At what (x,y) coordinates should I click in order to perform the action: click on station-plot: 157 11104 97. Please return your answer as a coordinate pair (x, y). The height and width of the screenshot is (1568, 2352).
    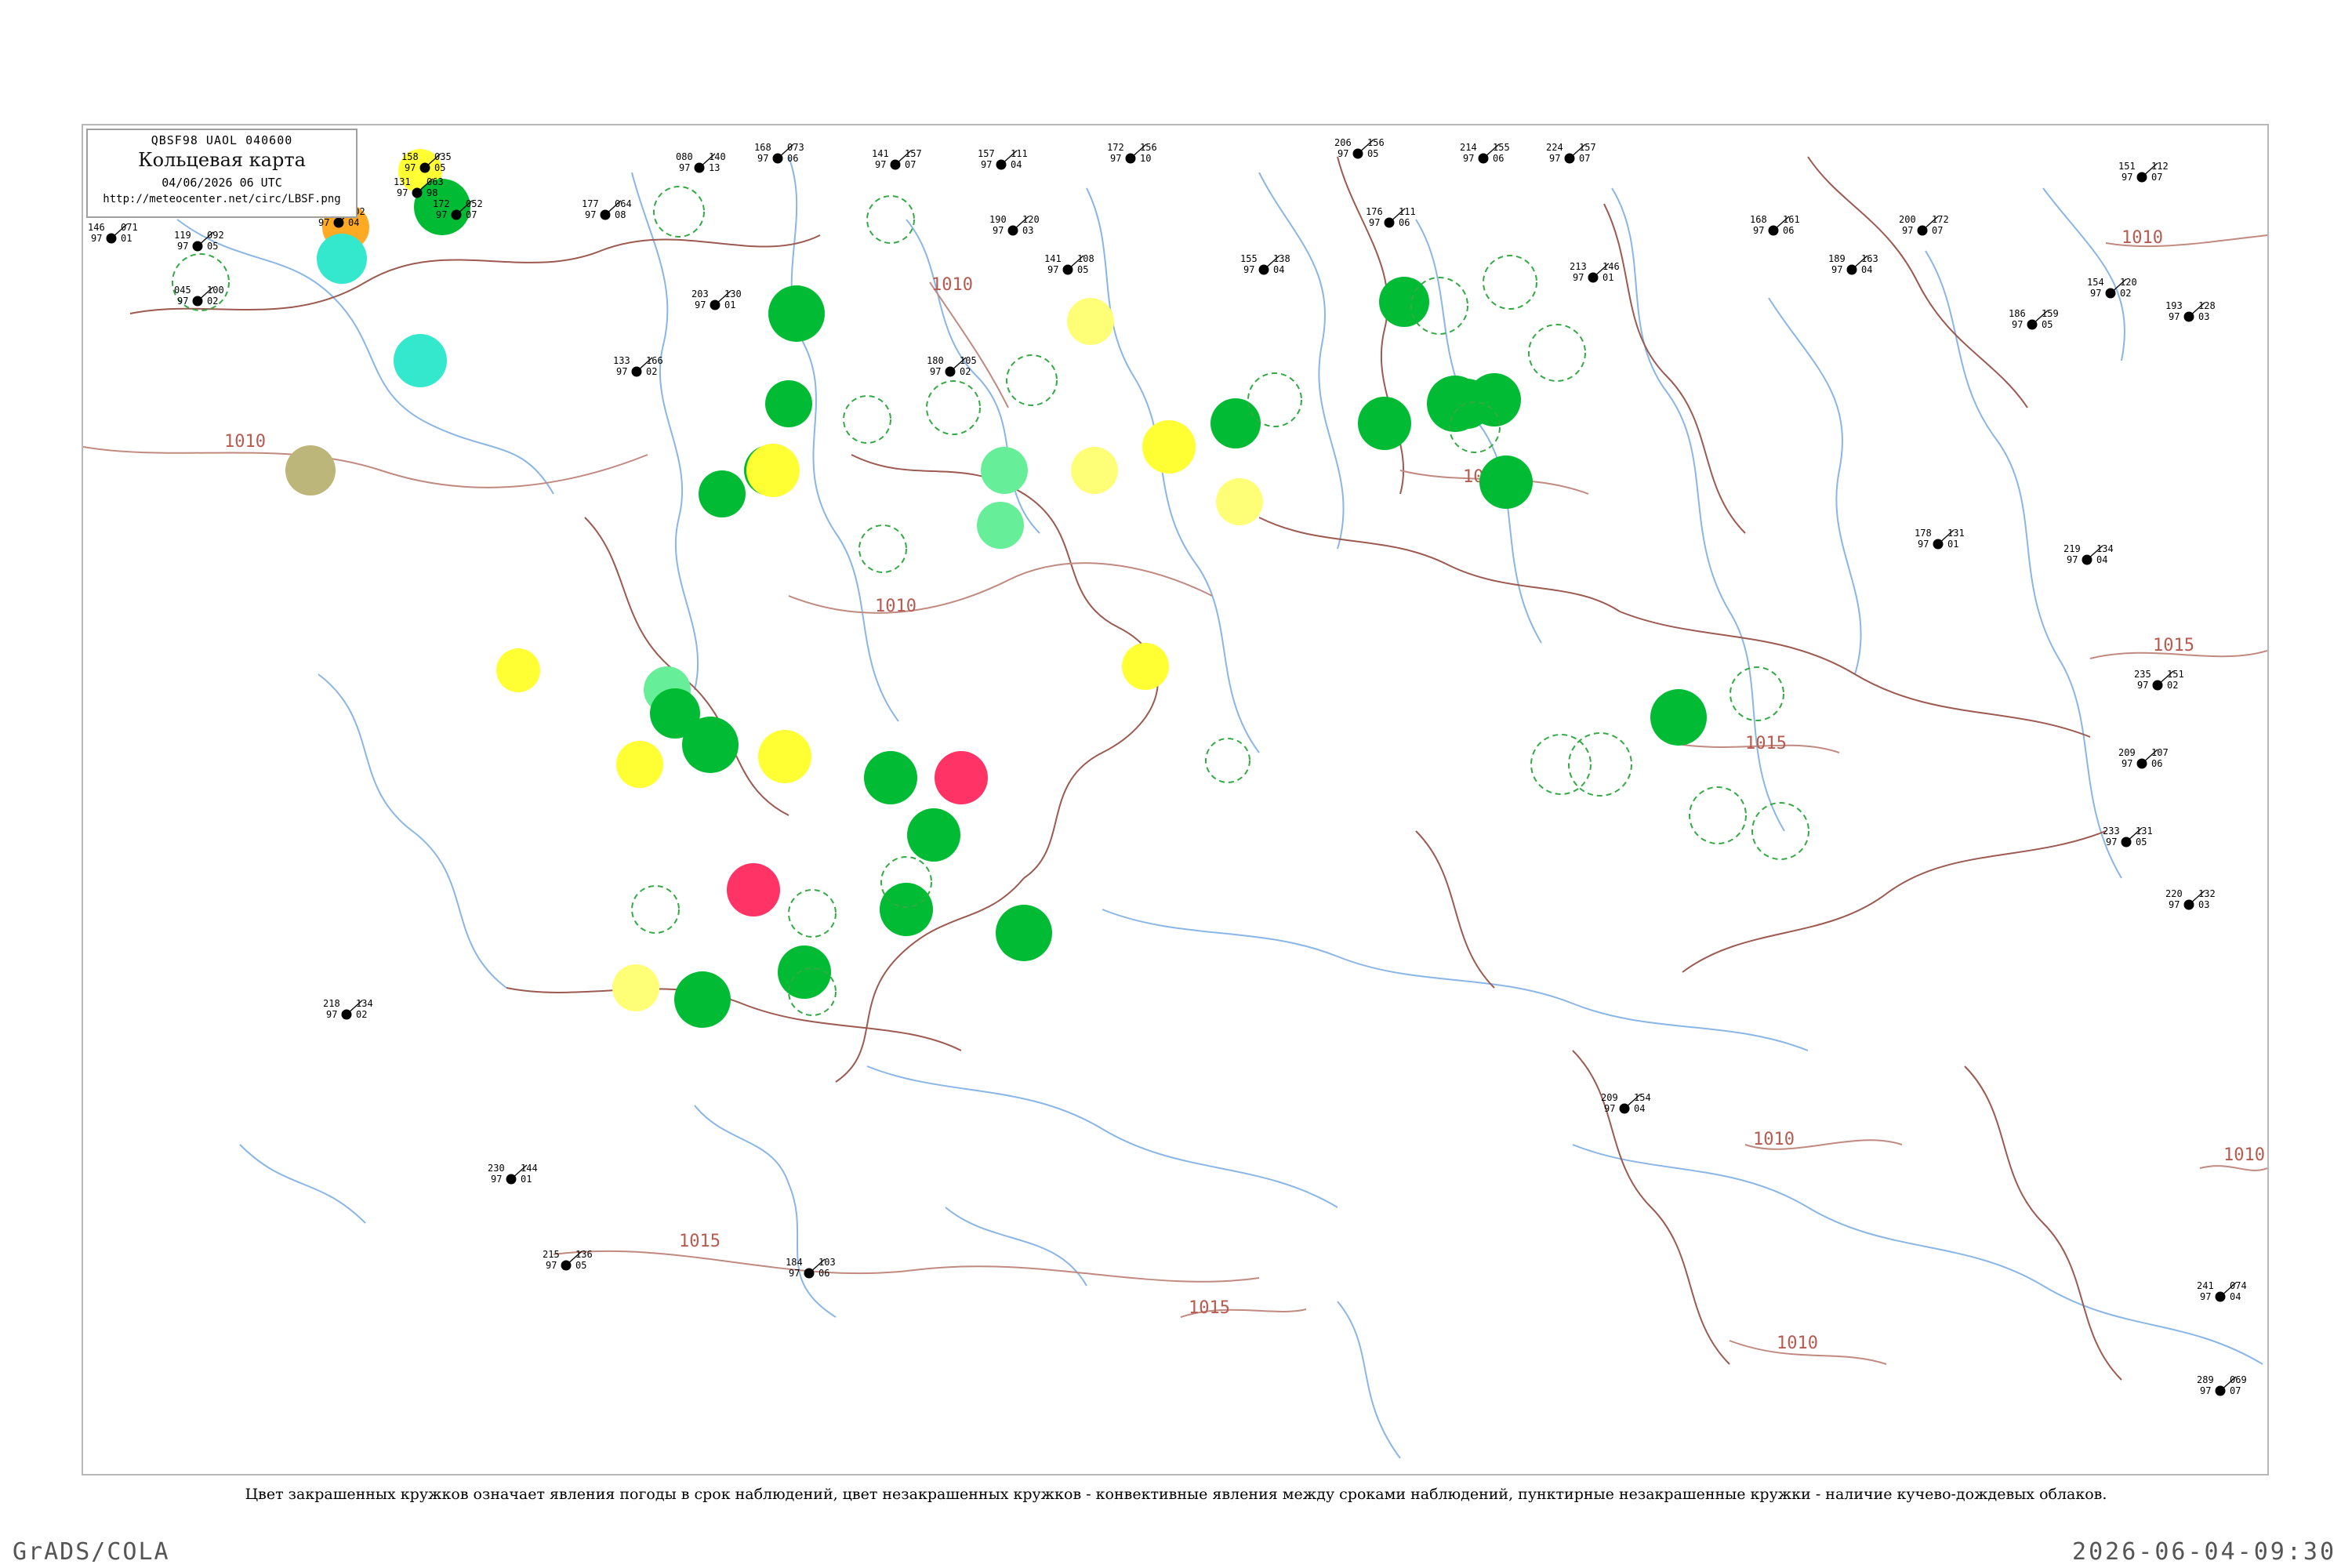
    Looking at the image, I should click on (1003, 159).